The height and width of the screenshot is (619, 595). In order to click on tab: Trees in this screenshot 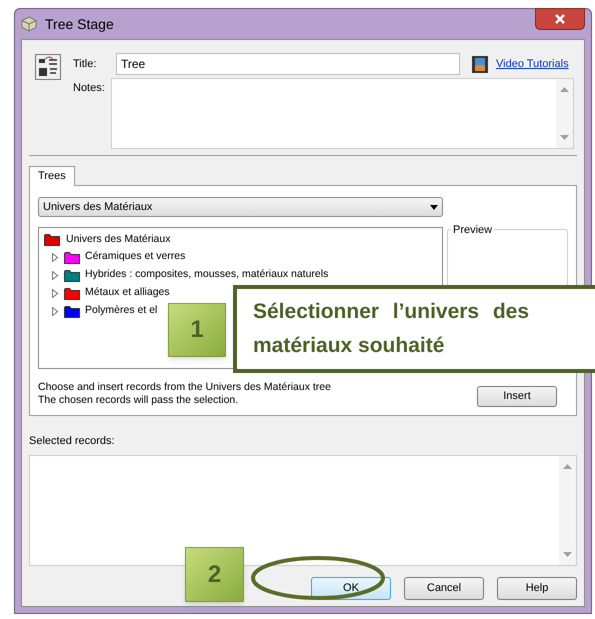, I will do `click(52, 176)`.